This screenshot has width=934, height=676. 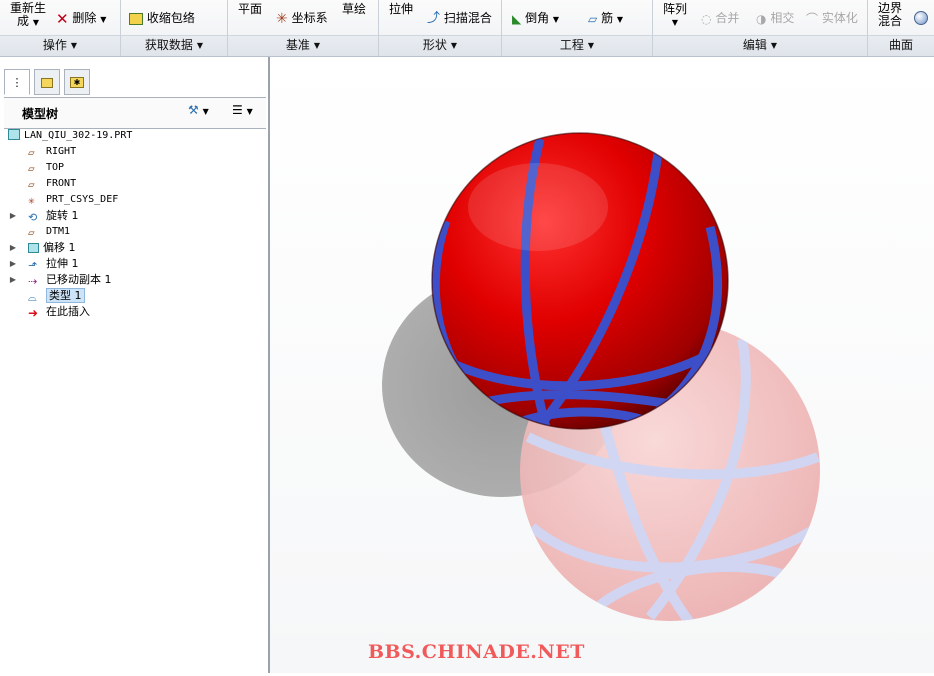 I want to click on tree-item-dtm1: ▱ DTM1, so click(x=49, y=232).